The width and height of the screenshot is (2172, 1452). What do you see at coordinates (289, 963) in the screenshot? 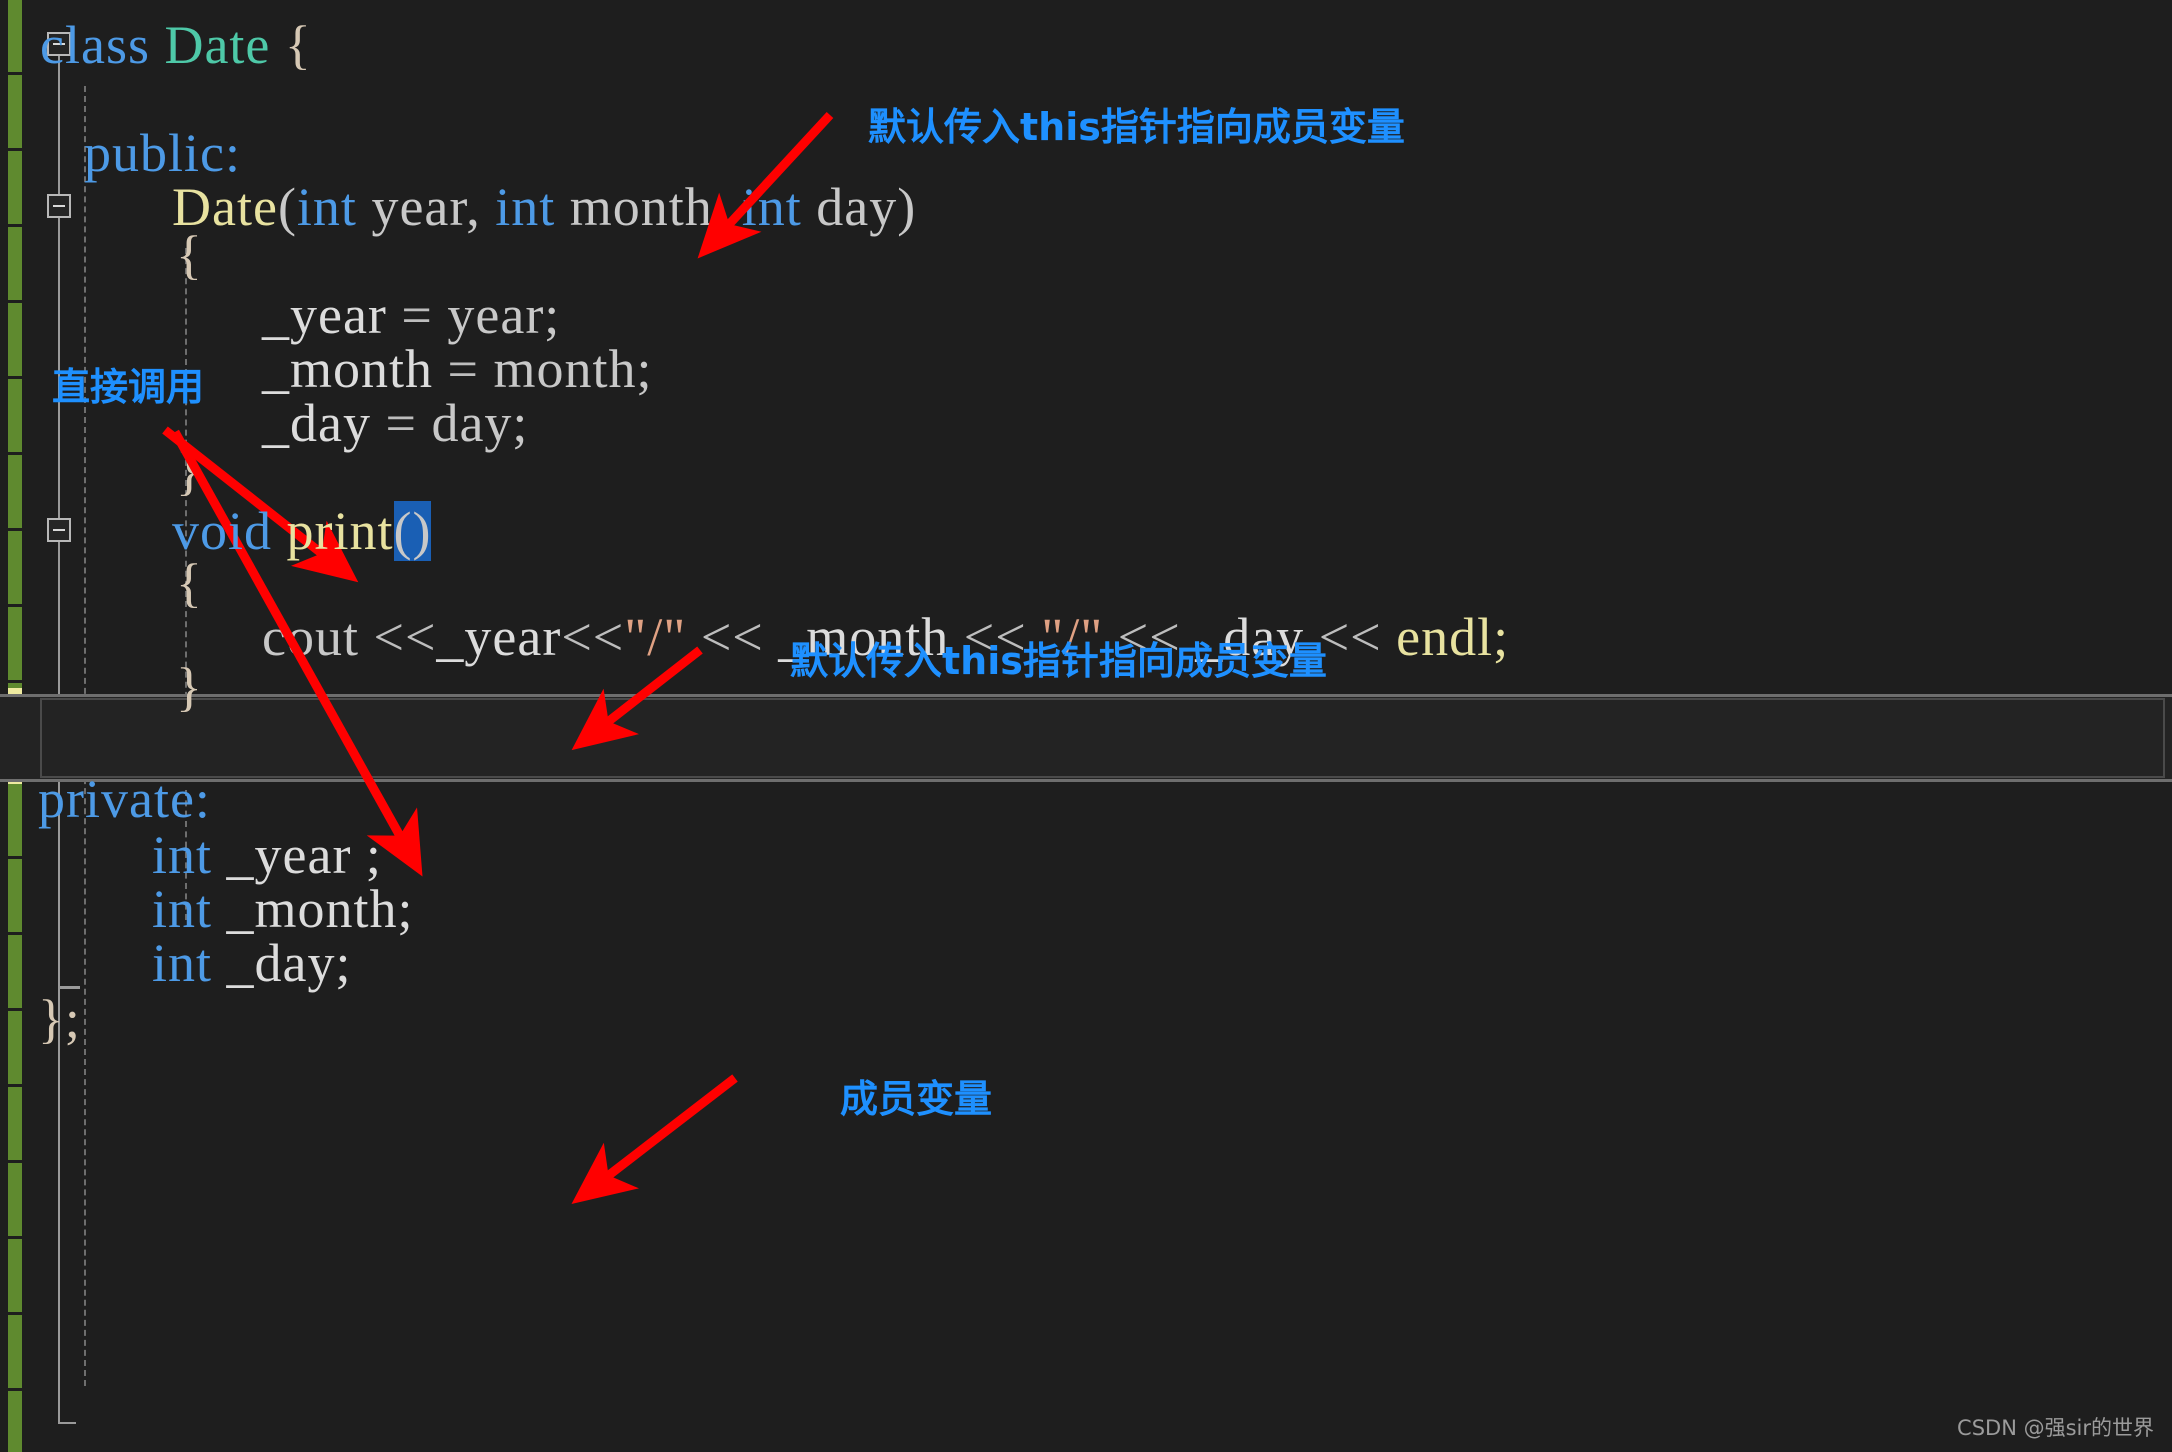
I see `member-decl-day: _day;` at bounding box center [289, 963].